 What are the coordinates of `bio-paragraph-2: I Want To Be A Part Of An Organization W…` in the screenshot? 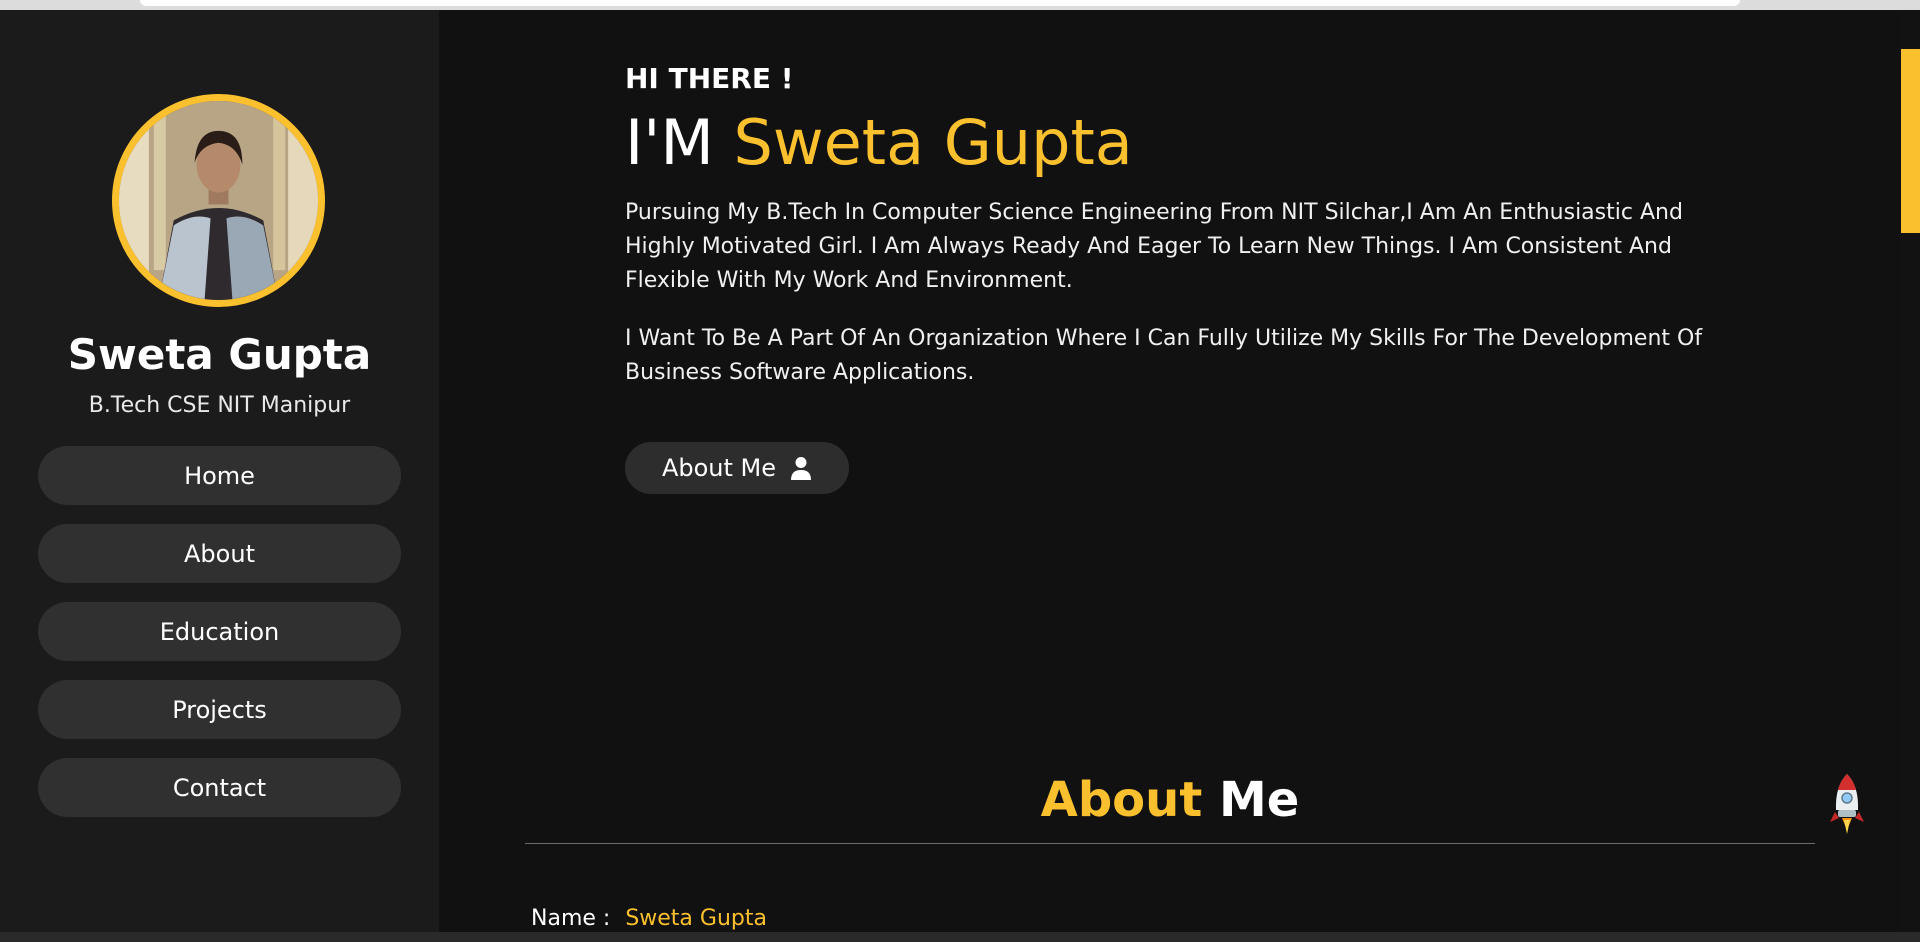 It's located at (1164, 355).